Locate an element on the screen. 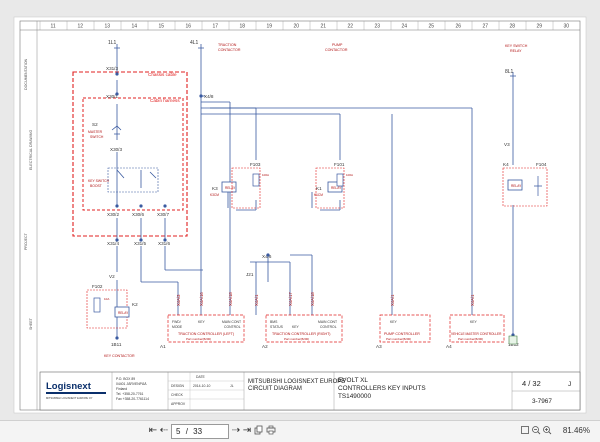 The width and height of the screenshot is (600, 442). controller-pin: MODE is located at coordinates (177, 327).